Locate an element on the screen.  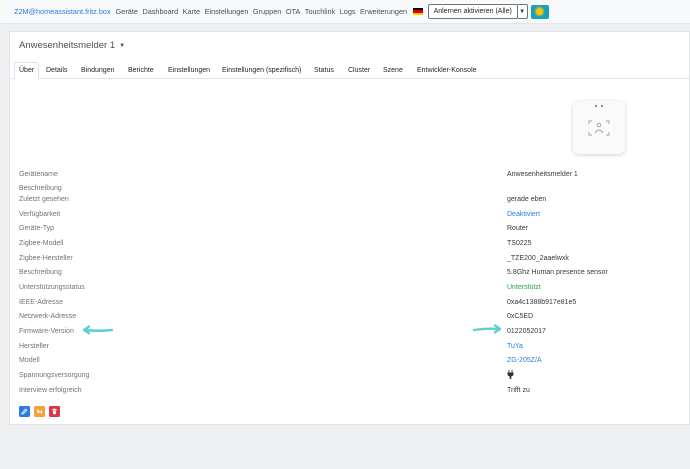
tab-about: Über is located at coordinates (27, 71).